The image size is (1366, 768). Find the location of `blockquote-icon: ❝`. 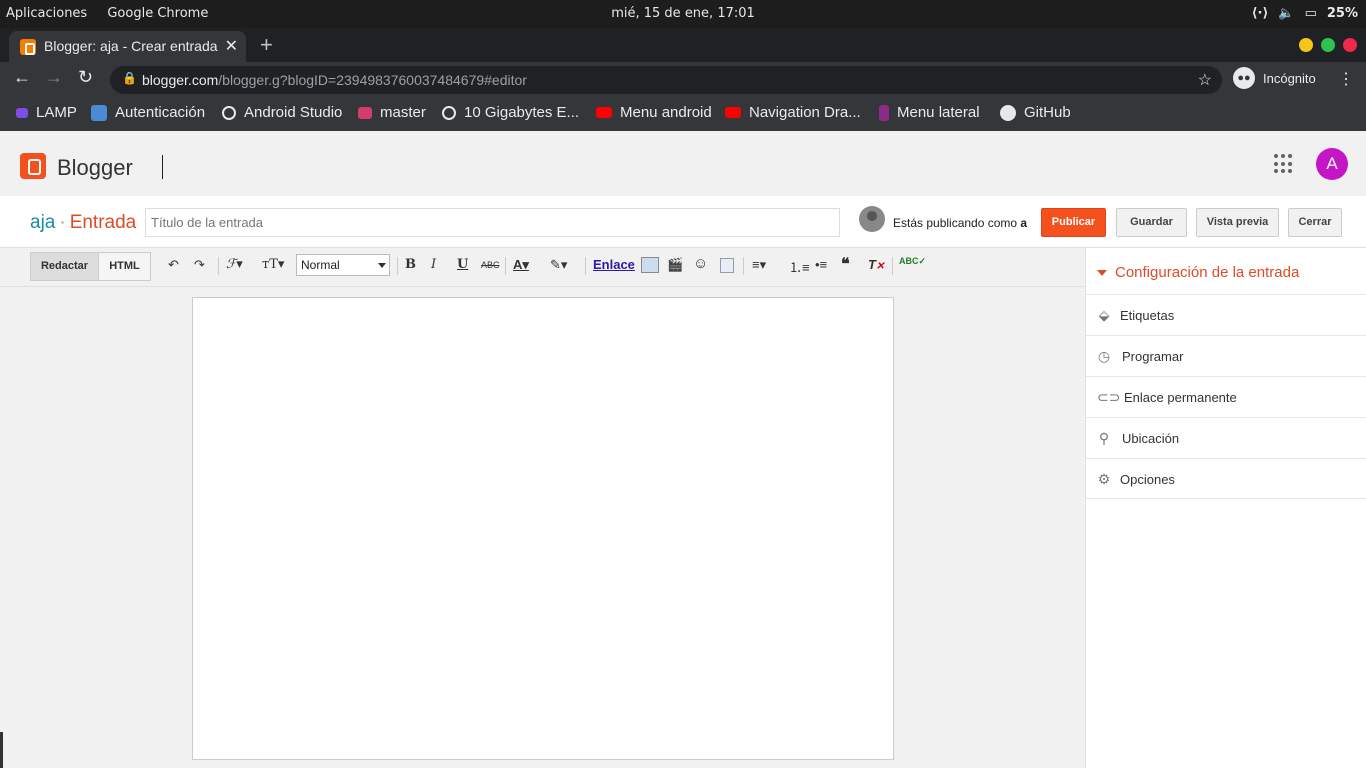

blockquote-icon: ❝ is located at coordinates (845, 264).